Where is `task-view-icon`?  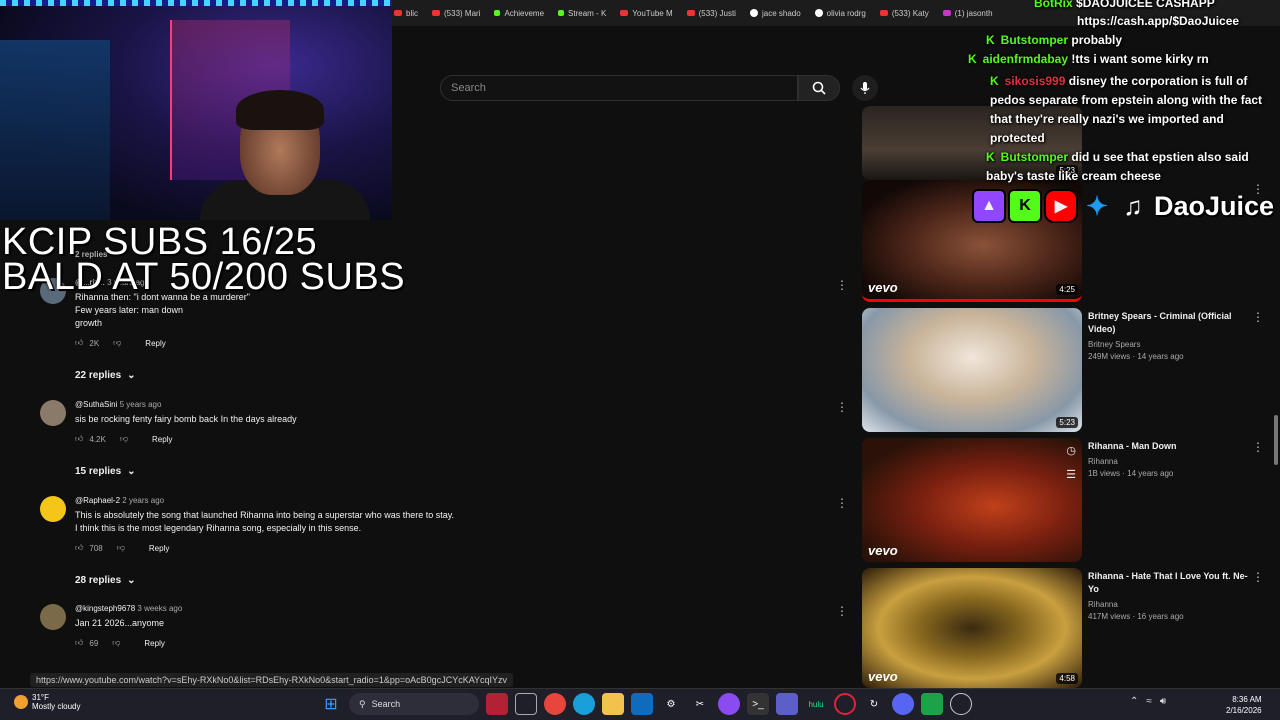
task-view-icon is located at coordinates (526, 704).